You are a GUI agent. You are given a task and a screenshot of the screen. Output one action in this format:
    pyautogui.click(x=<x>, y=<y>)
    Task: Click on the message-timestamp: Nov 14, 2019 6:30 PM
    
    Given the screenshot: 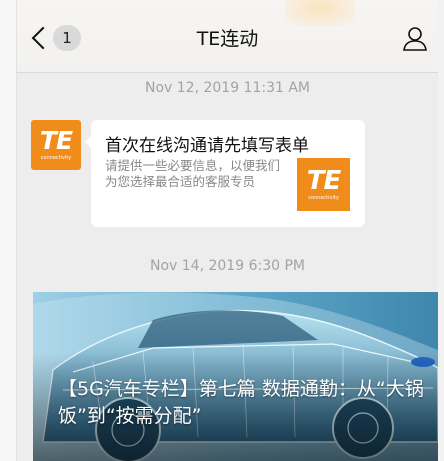 What is the action you would take?
    pyautogui.click(x=227, y=266)
    